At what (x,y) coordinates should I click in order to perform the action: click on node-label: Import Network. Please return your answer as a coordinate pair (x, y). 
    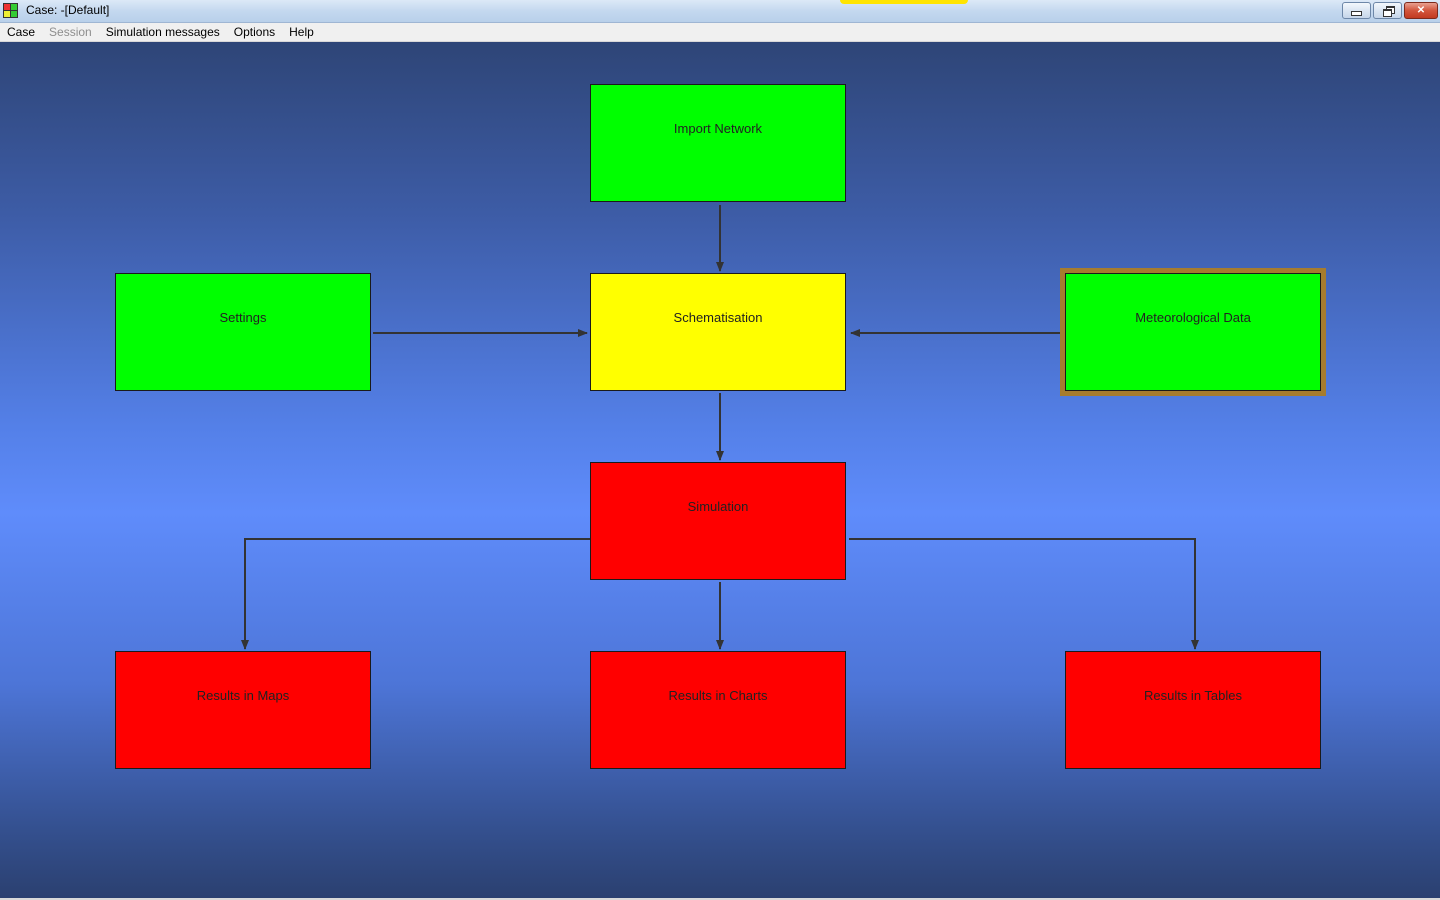
    Looking at the image, I should click on (718, 128).